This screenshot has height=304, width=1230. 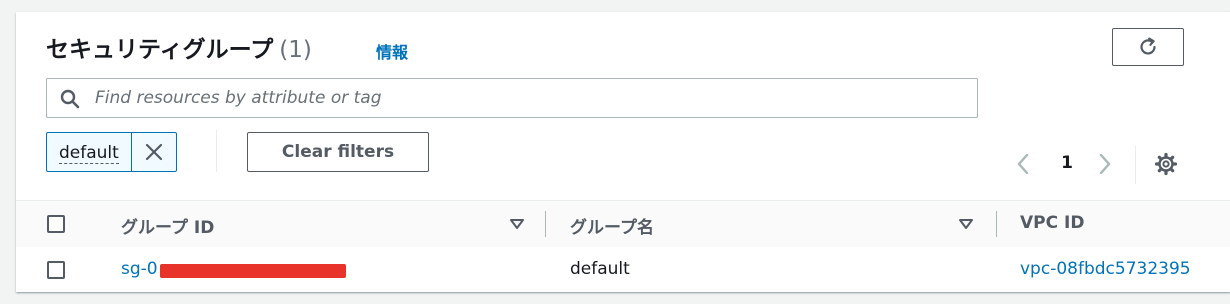 I want to click on row-checkbox, so click(x=56, y=270).